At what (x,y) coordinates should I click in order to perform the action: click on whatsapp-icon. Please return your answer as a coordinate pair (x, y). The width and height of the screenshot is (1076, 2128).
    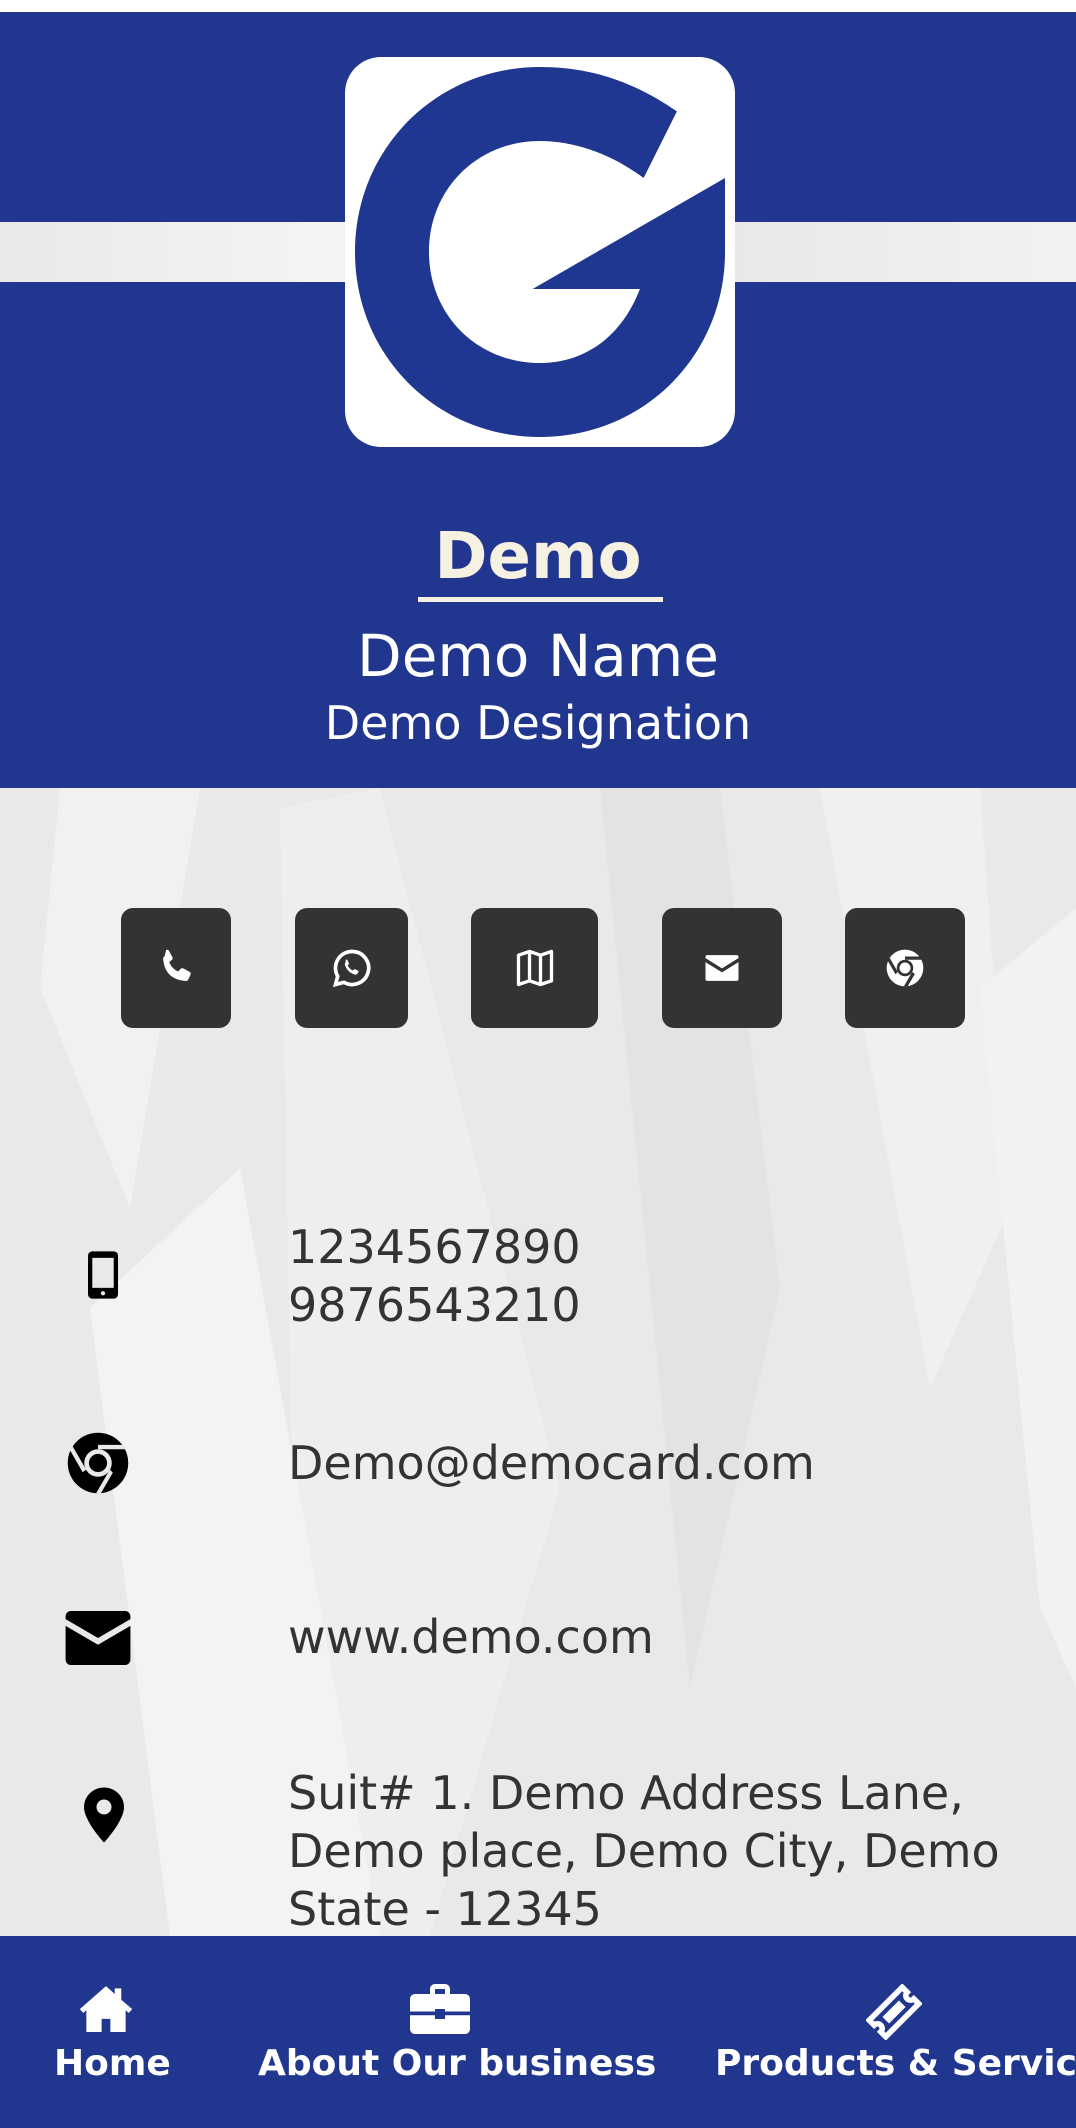
    Looking at the image, I should click on (351, 968).